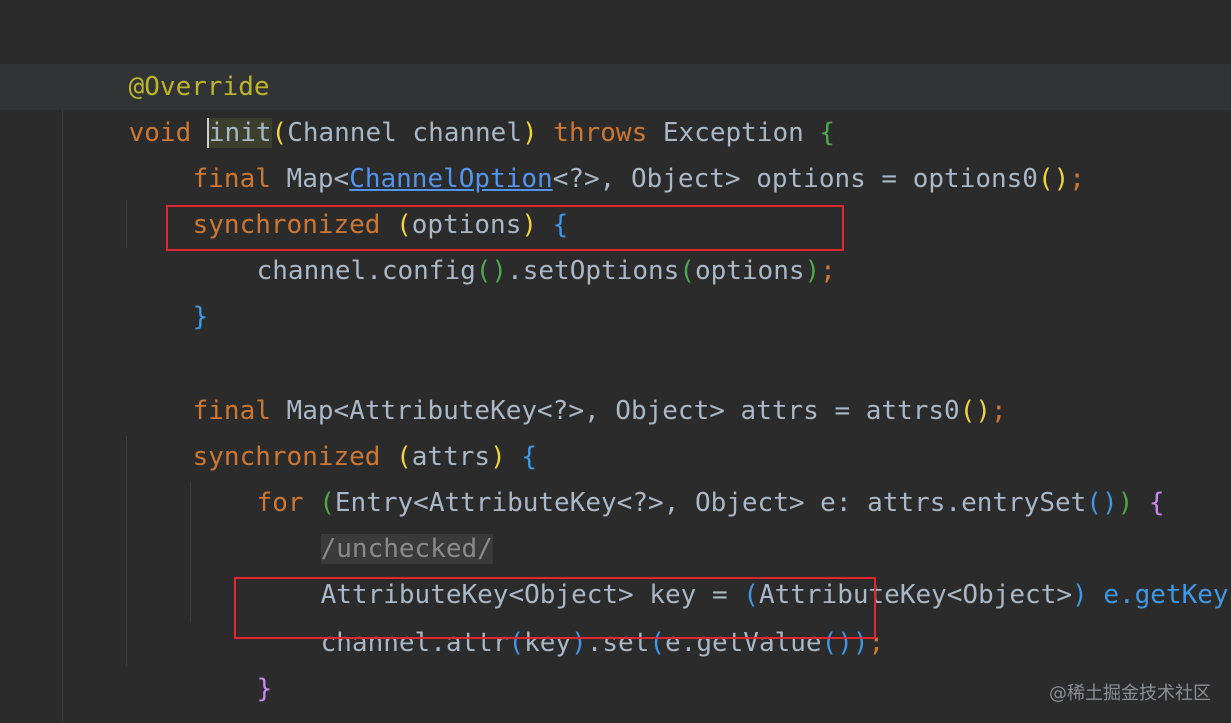 The width and height of the screenshot is (1231, 723). I want to click on method-call: channel.config, so click(366, 271).